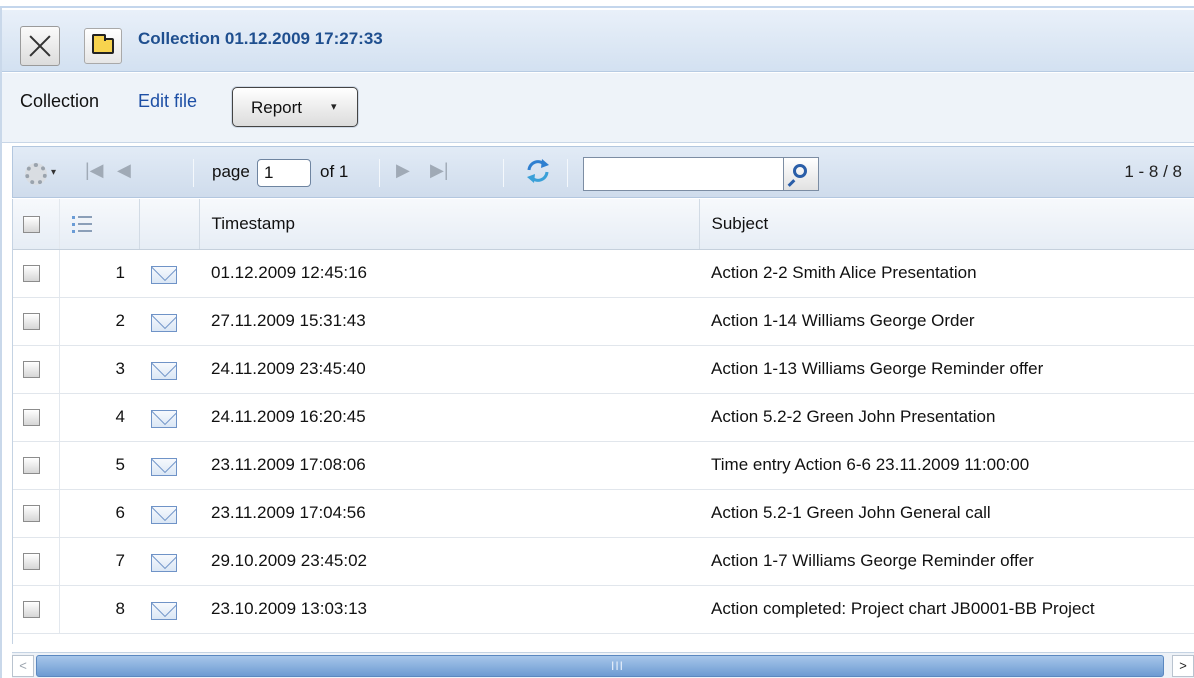  I want to click on row-timestamp: 01.12.2009 12:45:16, so click(449, 273).